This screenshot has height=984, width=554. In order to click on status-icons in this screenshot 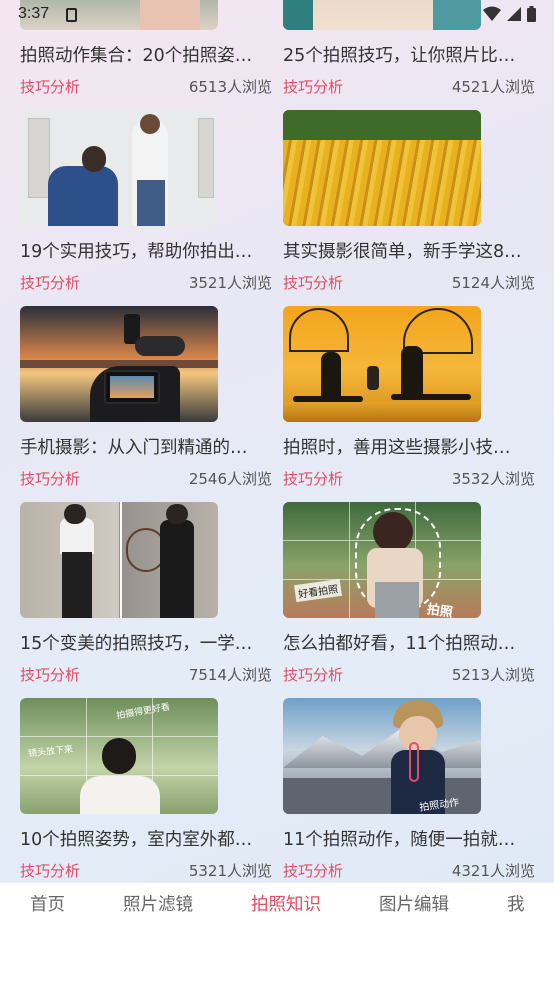, I will do `click(509, 14)`.